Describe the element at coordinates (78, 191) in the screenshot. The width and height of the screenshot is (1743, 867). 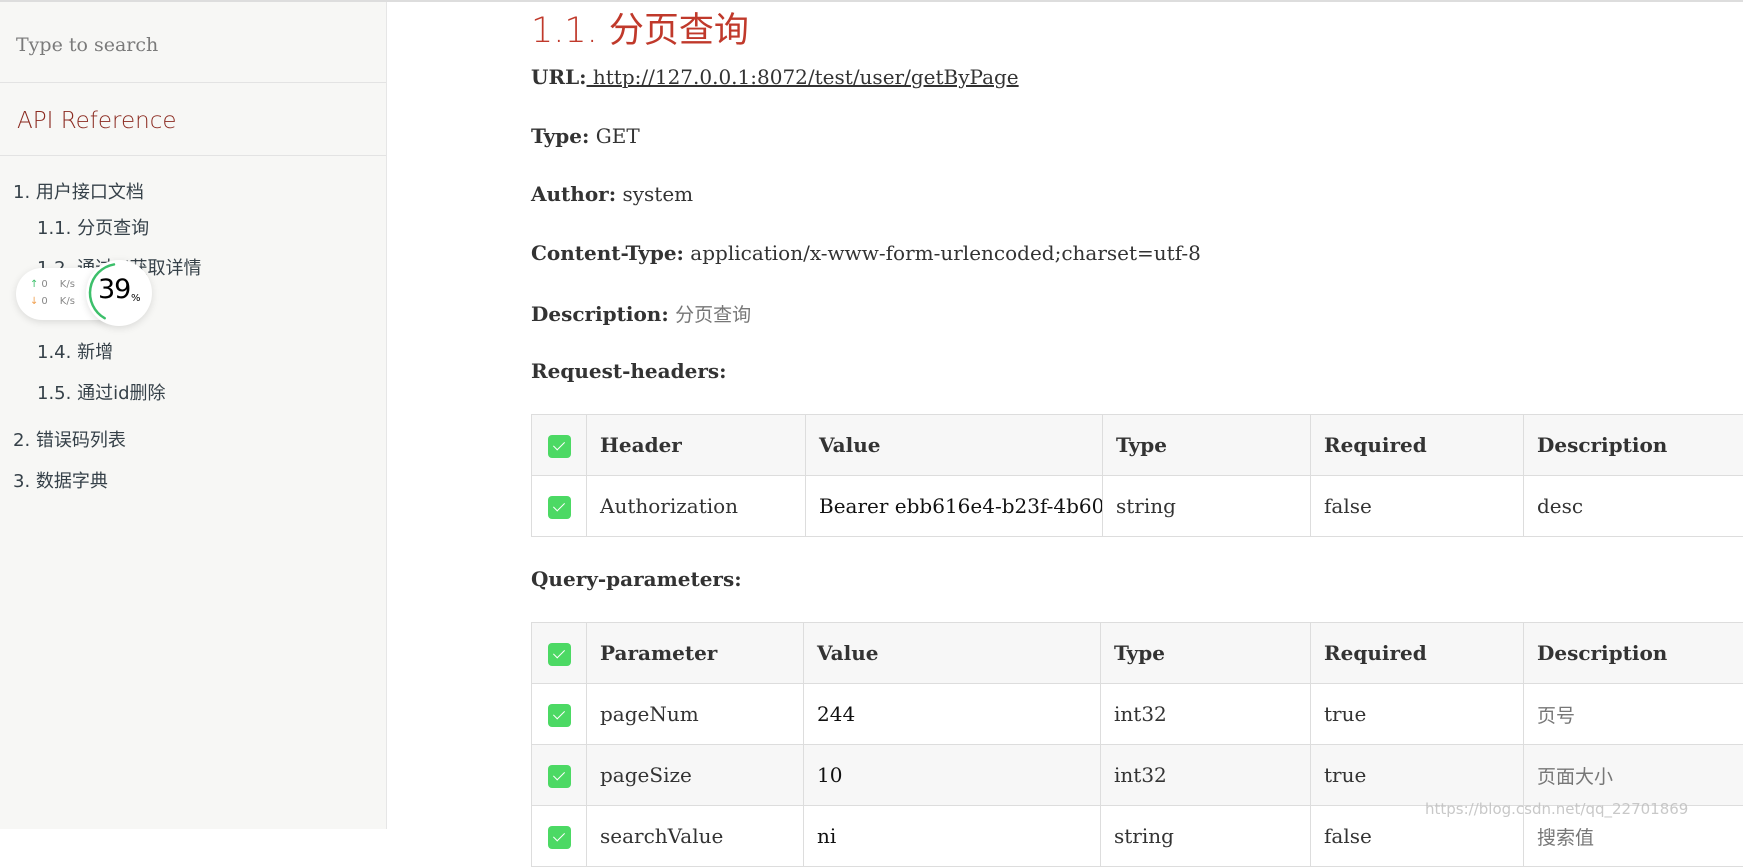
I see `nav-item-user-api-docs: 1. 用户接口文档` at that location.